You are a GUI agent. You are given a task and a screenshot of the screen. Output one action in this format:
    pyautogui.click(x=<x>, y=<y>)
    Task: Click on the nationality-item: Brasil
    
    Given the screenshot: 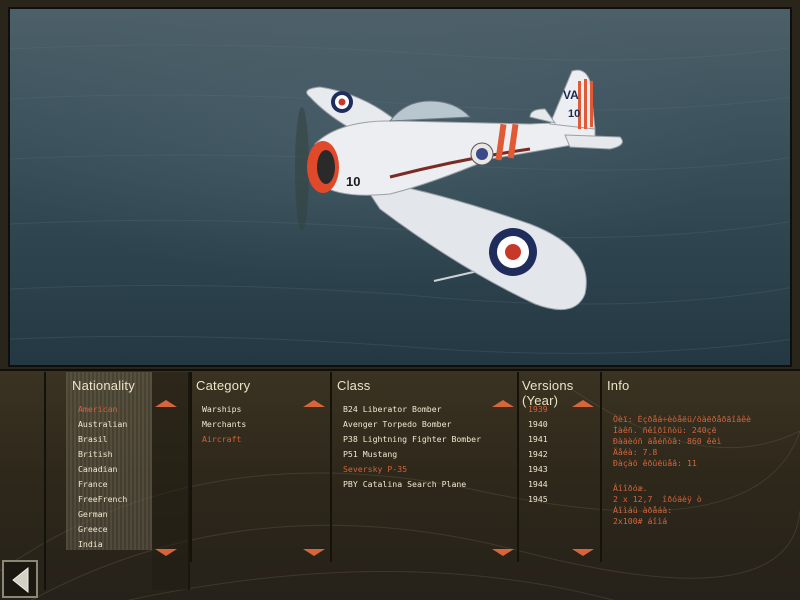 What is the action you would take?
    pyautogui.click(x=102, y=439)
    